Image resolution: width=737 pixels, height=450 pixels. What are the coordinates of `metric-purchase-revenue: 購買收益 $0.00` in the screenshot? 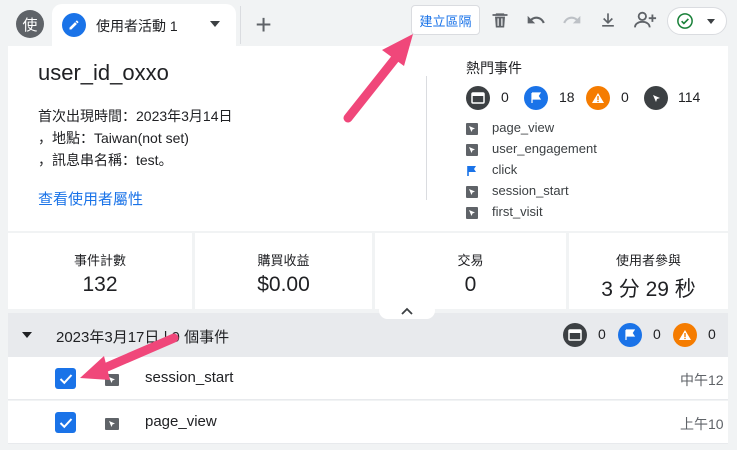 It's located at (283, 271).